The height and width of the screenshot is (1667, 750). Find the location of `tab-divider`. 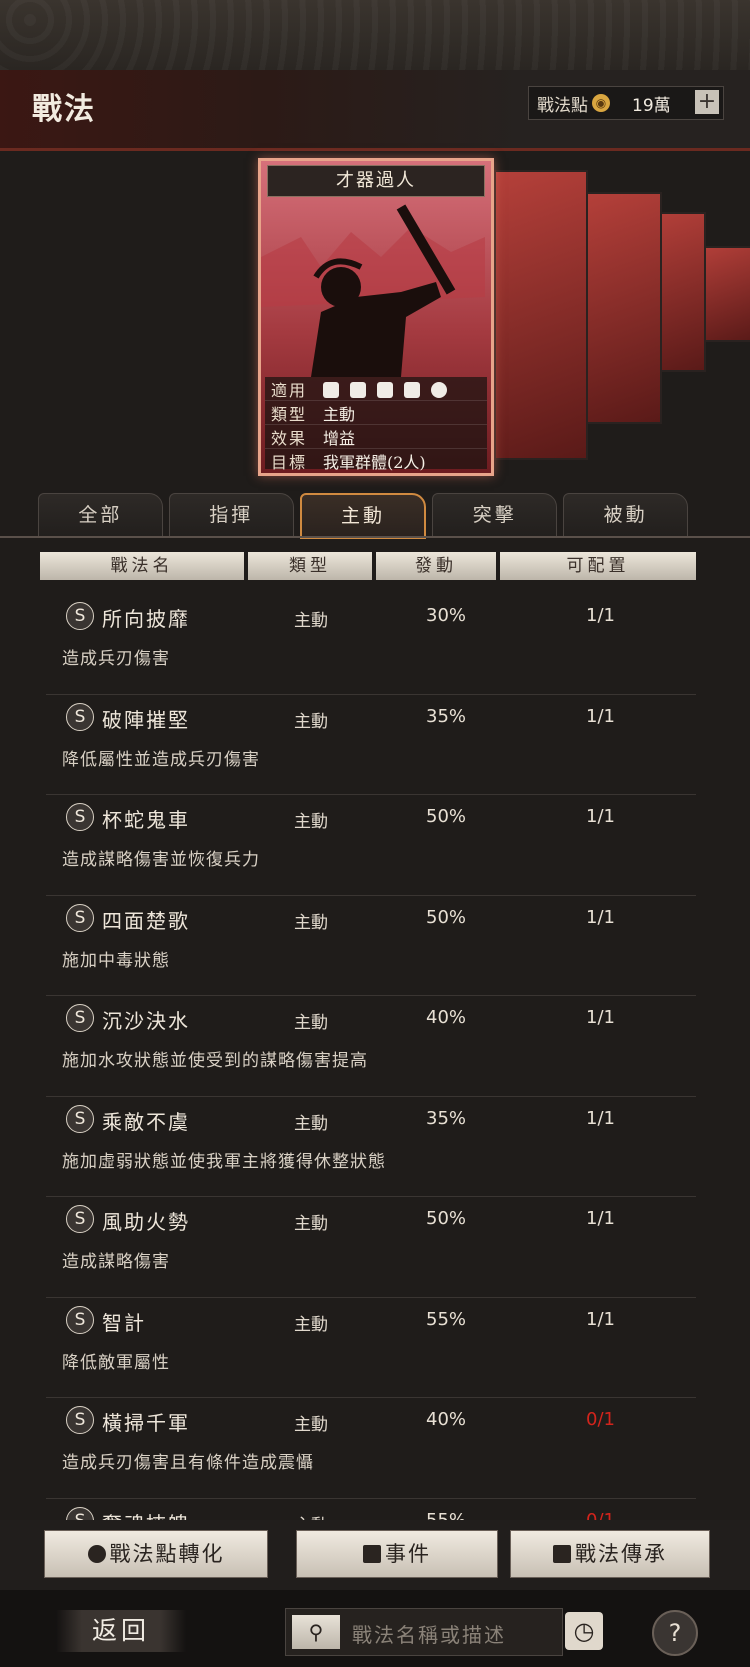

tab-divider is located at coordinates (375, 537).